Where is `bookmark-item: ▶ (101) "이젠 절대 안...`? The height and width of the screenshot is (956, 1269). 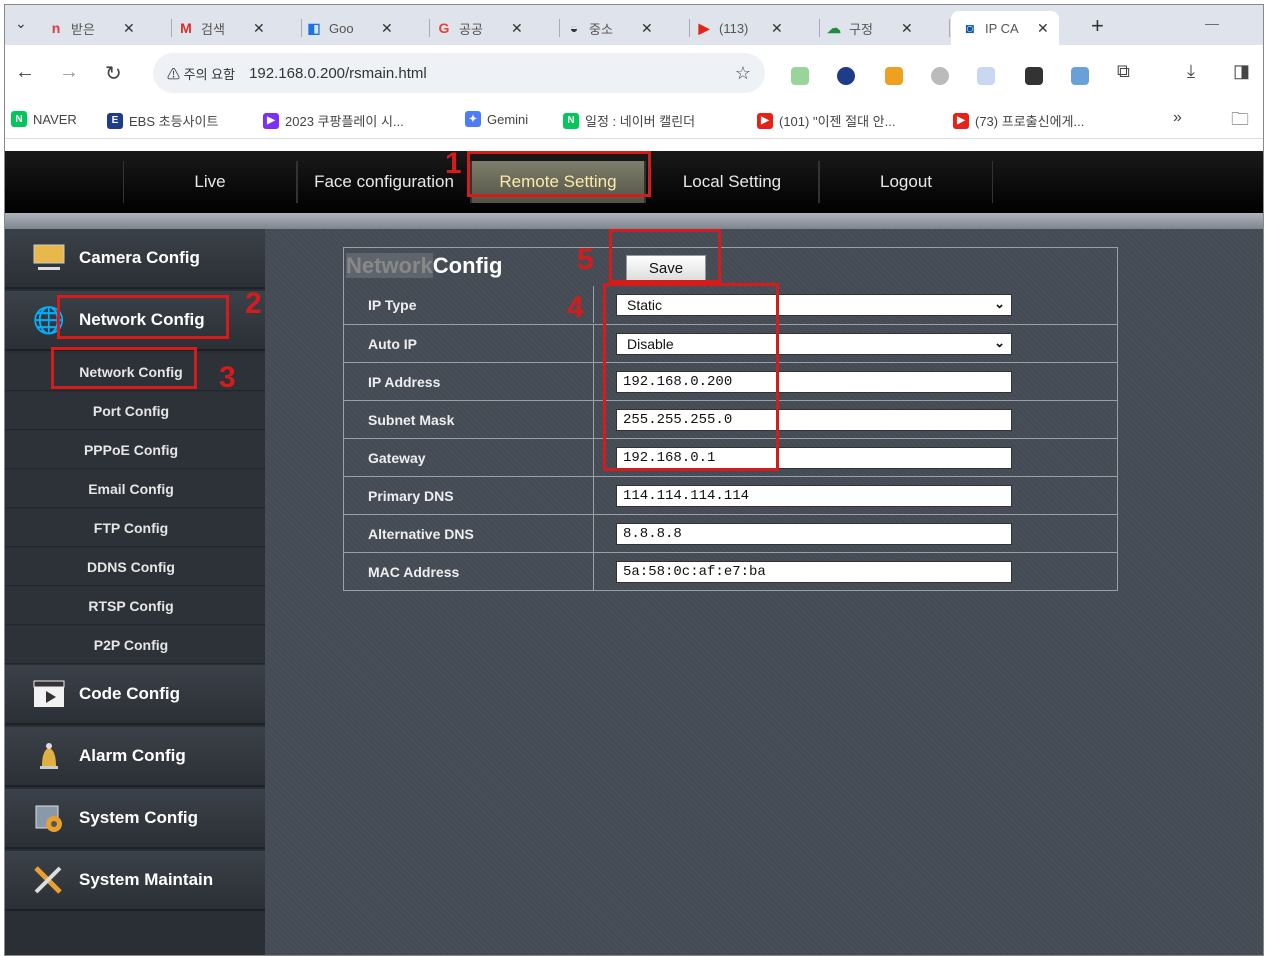
bookmark-item: ▶ (101) "이젠 절대 안... is located at coordinates (826, 120).